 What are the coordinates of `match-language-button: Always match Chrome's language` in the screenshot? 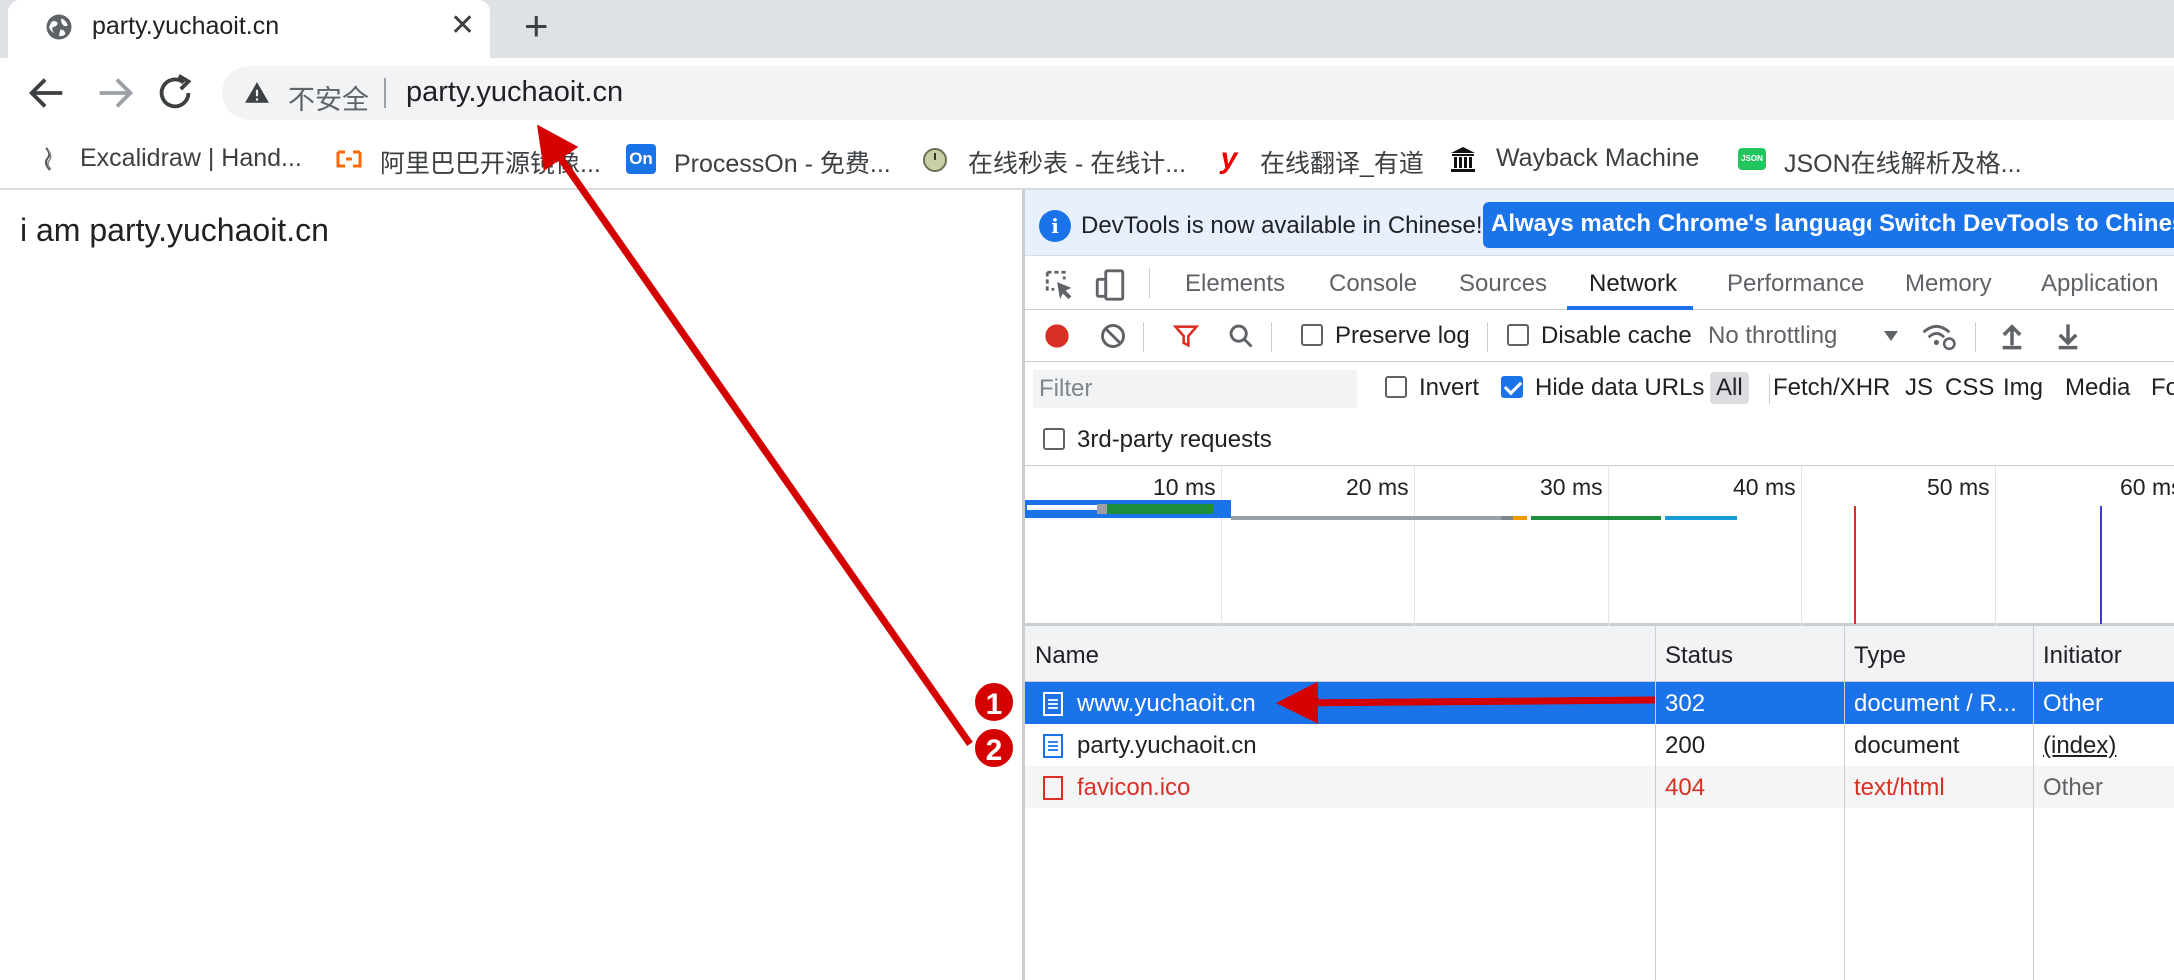 It's located at (1685, 225).